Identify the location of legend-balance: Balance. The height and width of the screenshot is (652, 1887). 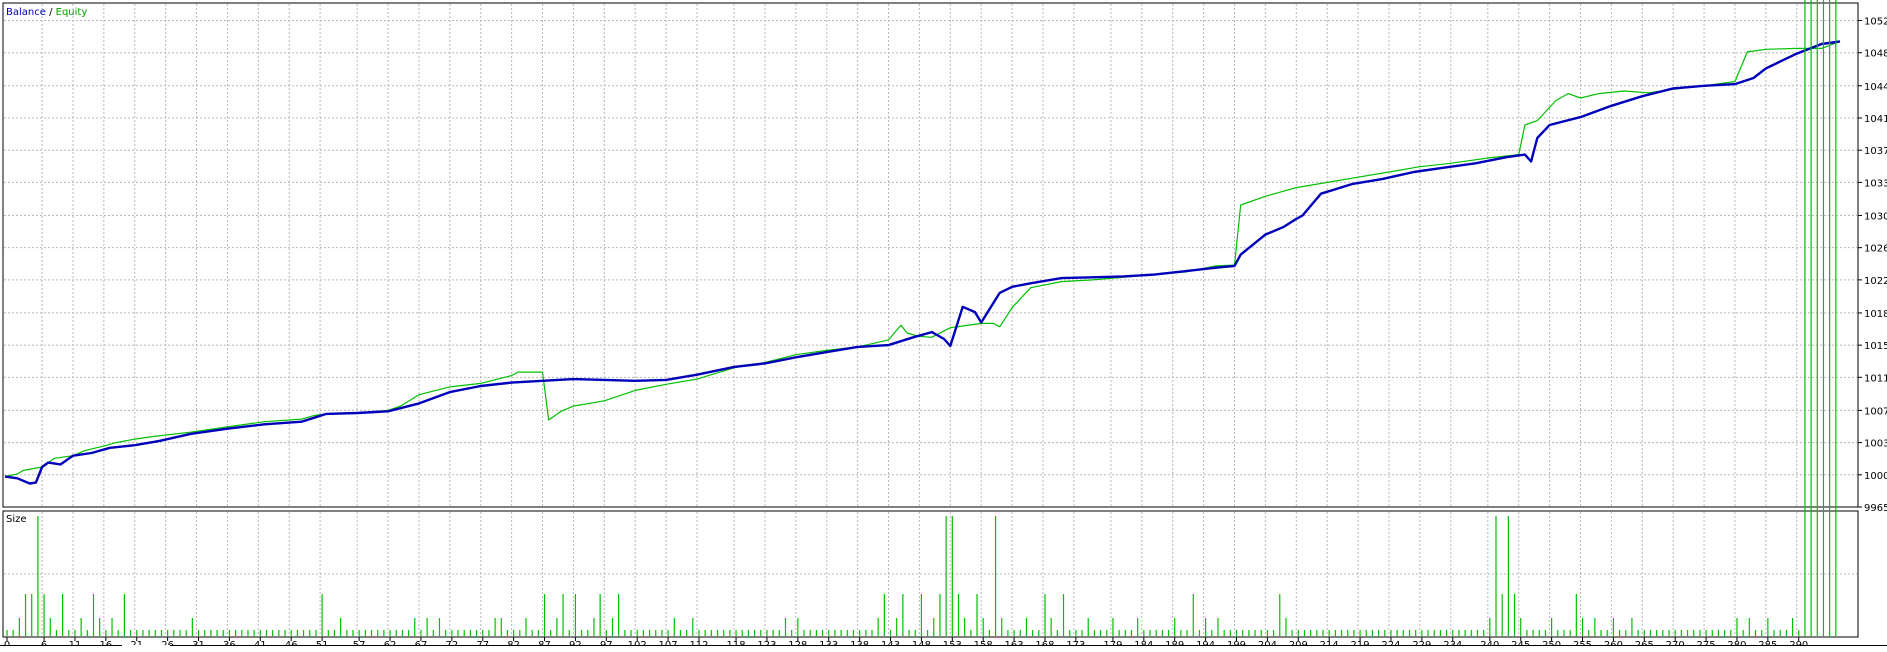
(26, 12).